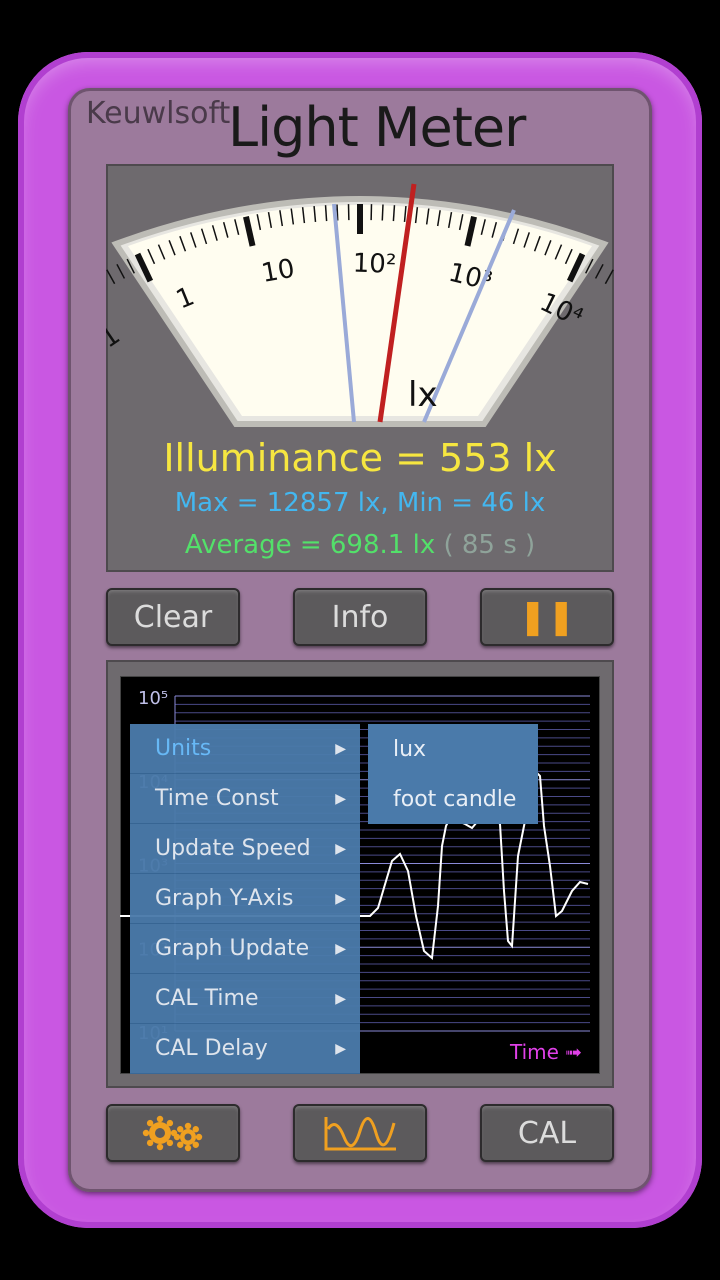 The width and height of the screenshot is (720, 1280). I want to click on info-button: Info, so click(360, 617).